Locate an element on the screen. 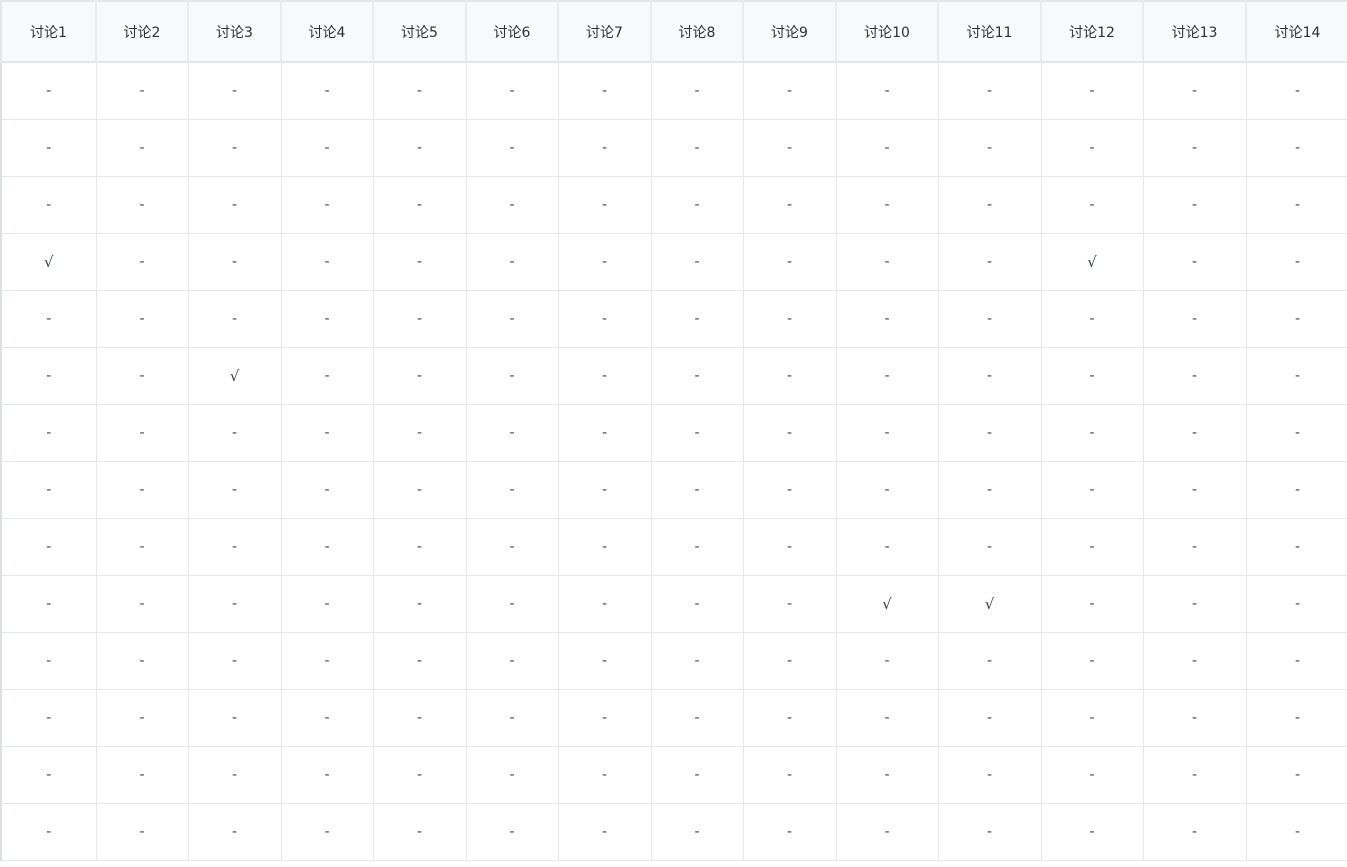  column-header-discussion-9: 讨论9 is located at coordinates (790, 31).